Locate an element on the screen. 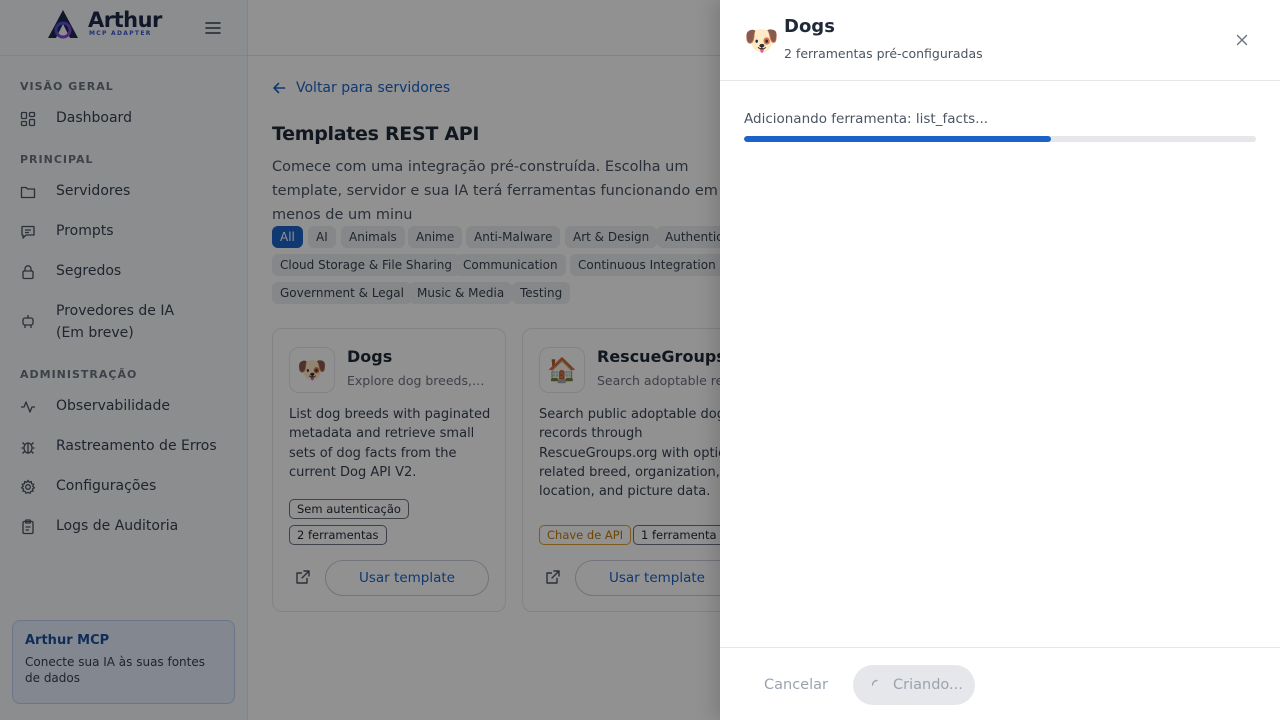 Image resolution: width=1280 pixels, height=720 pixels. drawer-title: Dogs is located at coordinates (809, 26).